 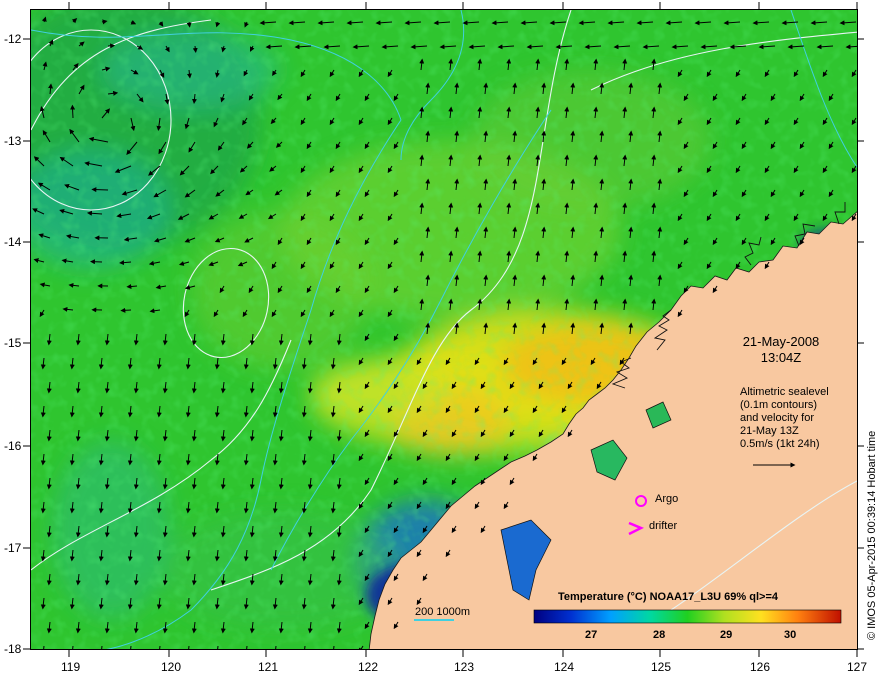 I want to click on info-line: (0.1m contours), so click(x=779, y=405).